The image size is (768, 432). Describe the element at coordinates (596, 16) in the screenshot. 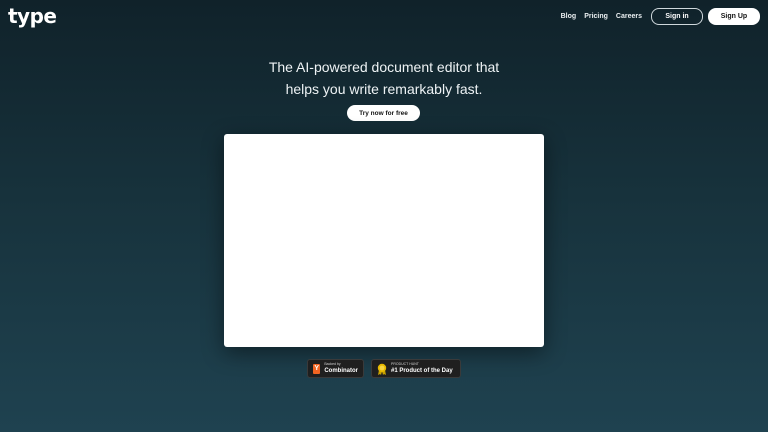

I see `nav-link-pricing: Pricing` at that location.